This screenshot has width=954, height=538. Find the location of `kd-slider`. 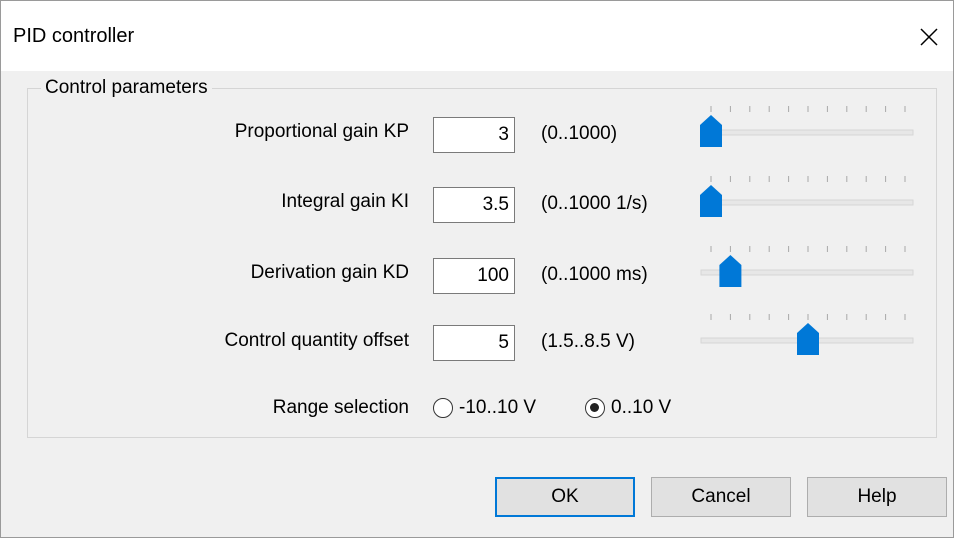

kd-slider is located at coordinates (807, 271).